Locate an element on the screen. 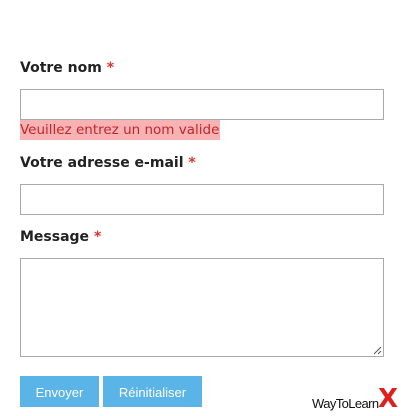 The image size is (401, 416). message-label: Message * is located at coordinates (60, 237).